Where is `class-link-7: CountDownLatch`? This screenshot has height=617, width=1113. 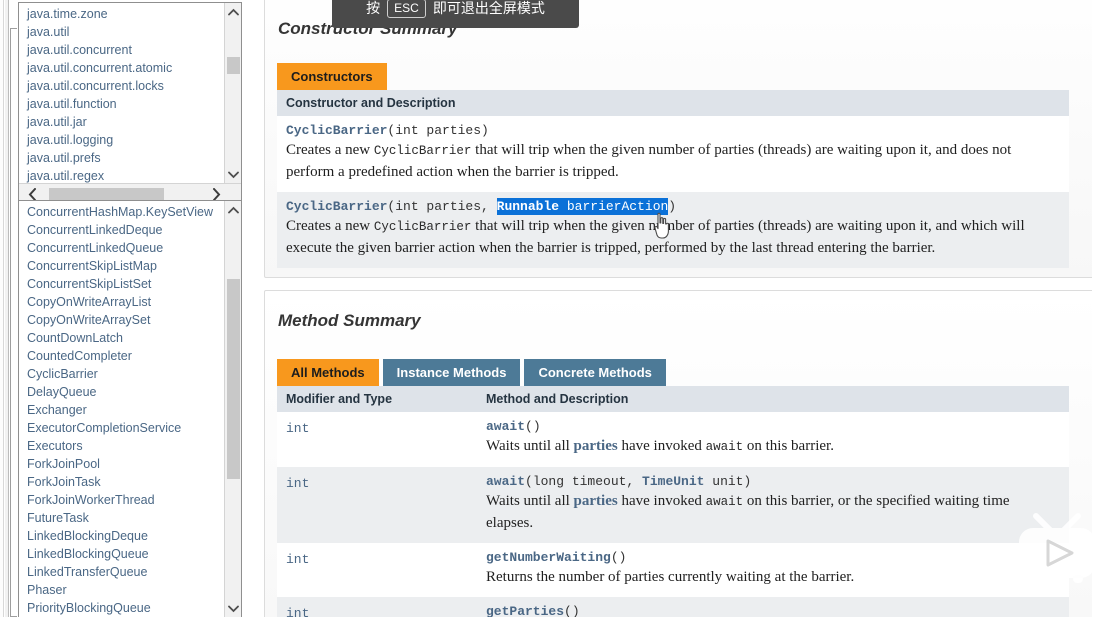
class-link-7: CountDownLatch is located at coordinates (124, 338).